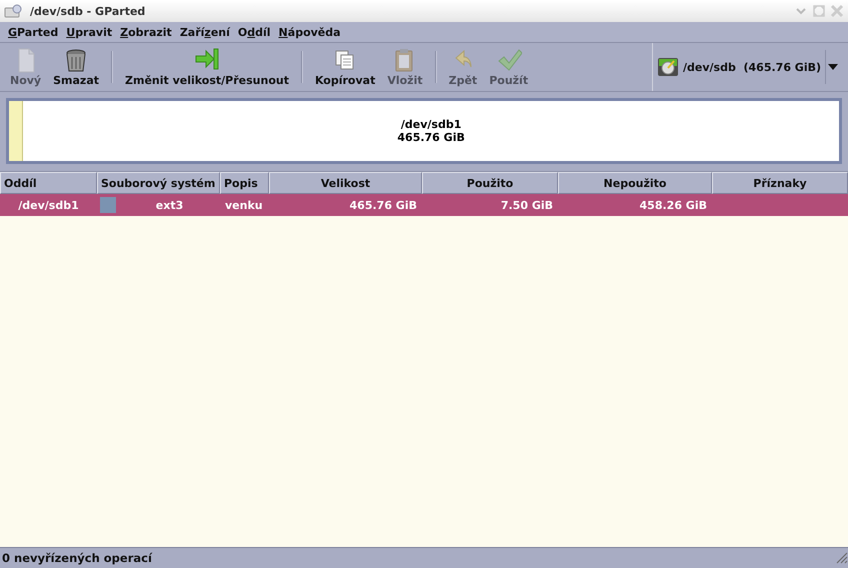 This screenshot has width=848, height=568. I want to click on column-header: Nepoužito, so click(635, 183).